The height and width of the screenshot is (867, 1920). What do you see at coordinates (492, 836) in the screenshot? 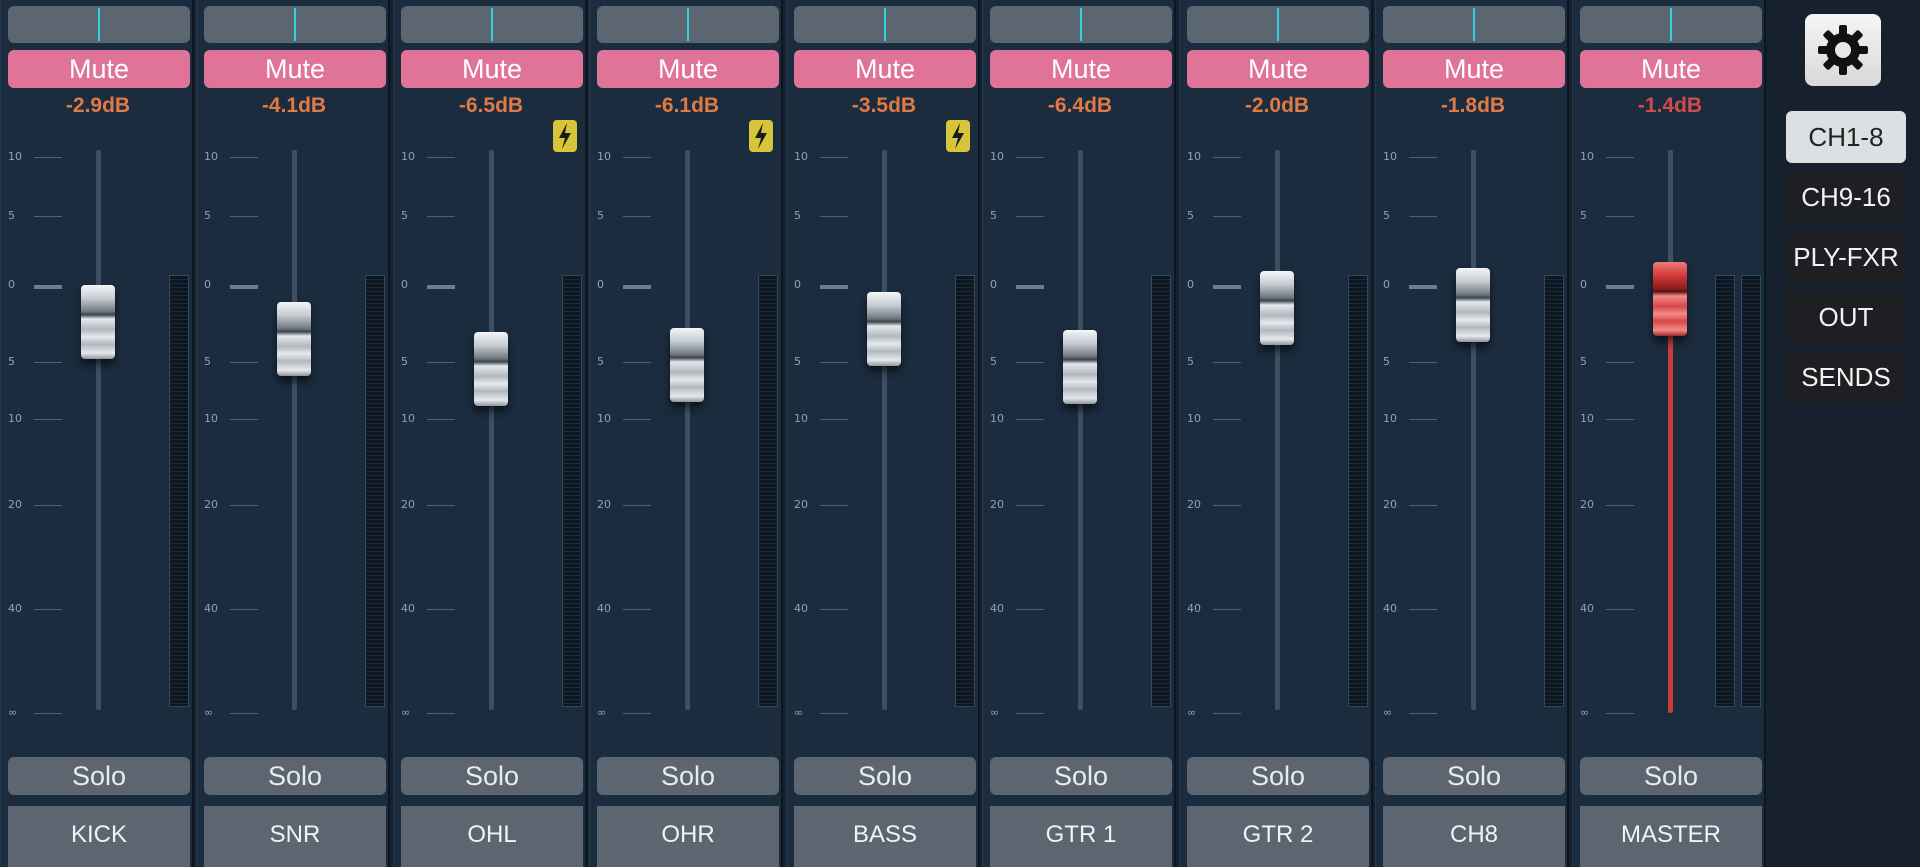
I see `channel-name: OHL` at bounding box center [492, 836].